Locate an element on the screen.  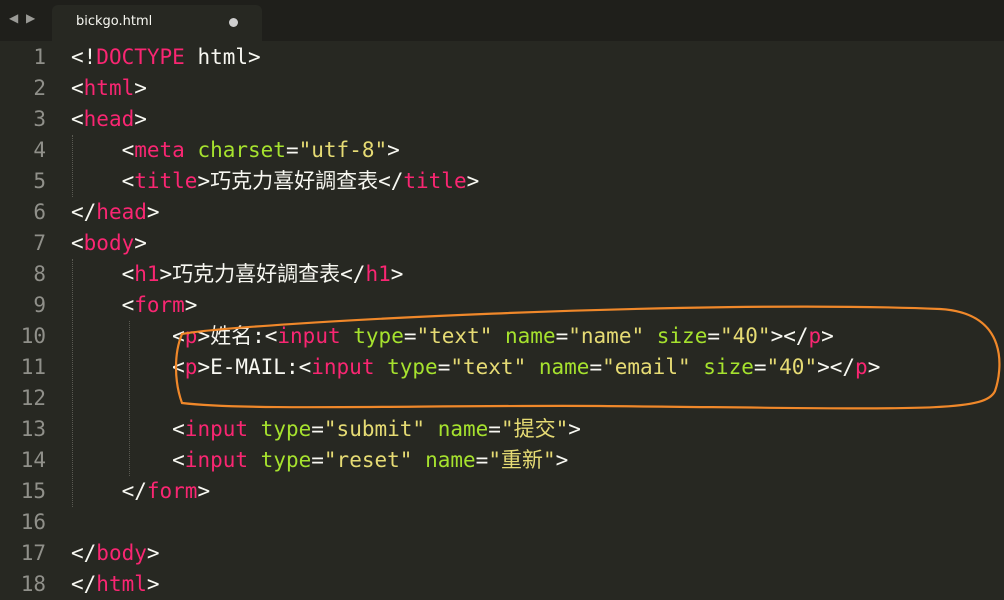
tab-bickgo-html: bickgo.html is located at coordinates (157, 23).